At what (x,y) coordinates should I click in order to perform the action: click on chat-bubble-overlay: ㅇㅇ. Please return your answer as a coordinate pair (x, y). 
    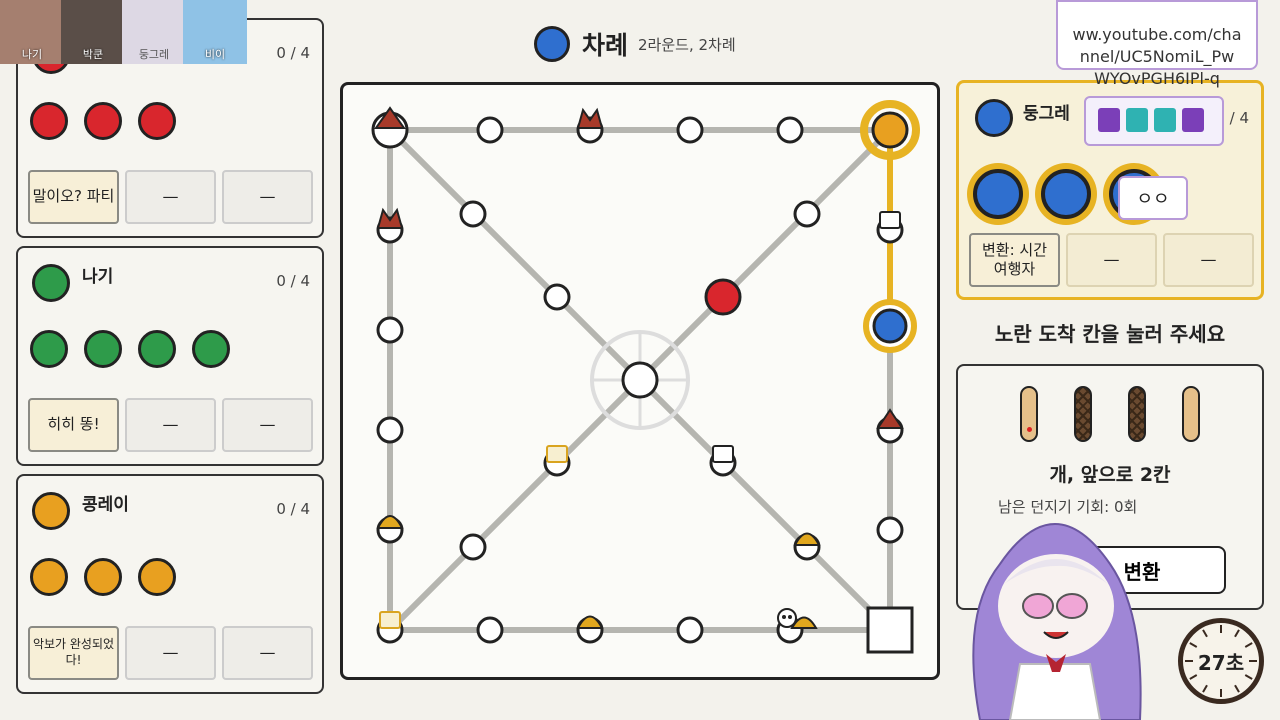
    Looking at the image, I should click on (1153, 198).